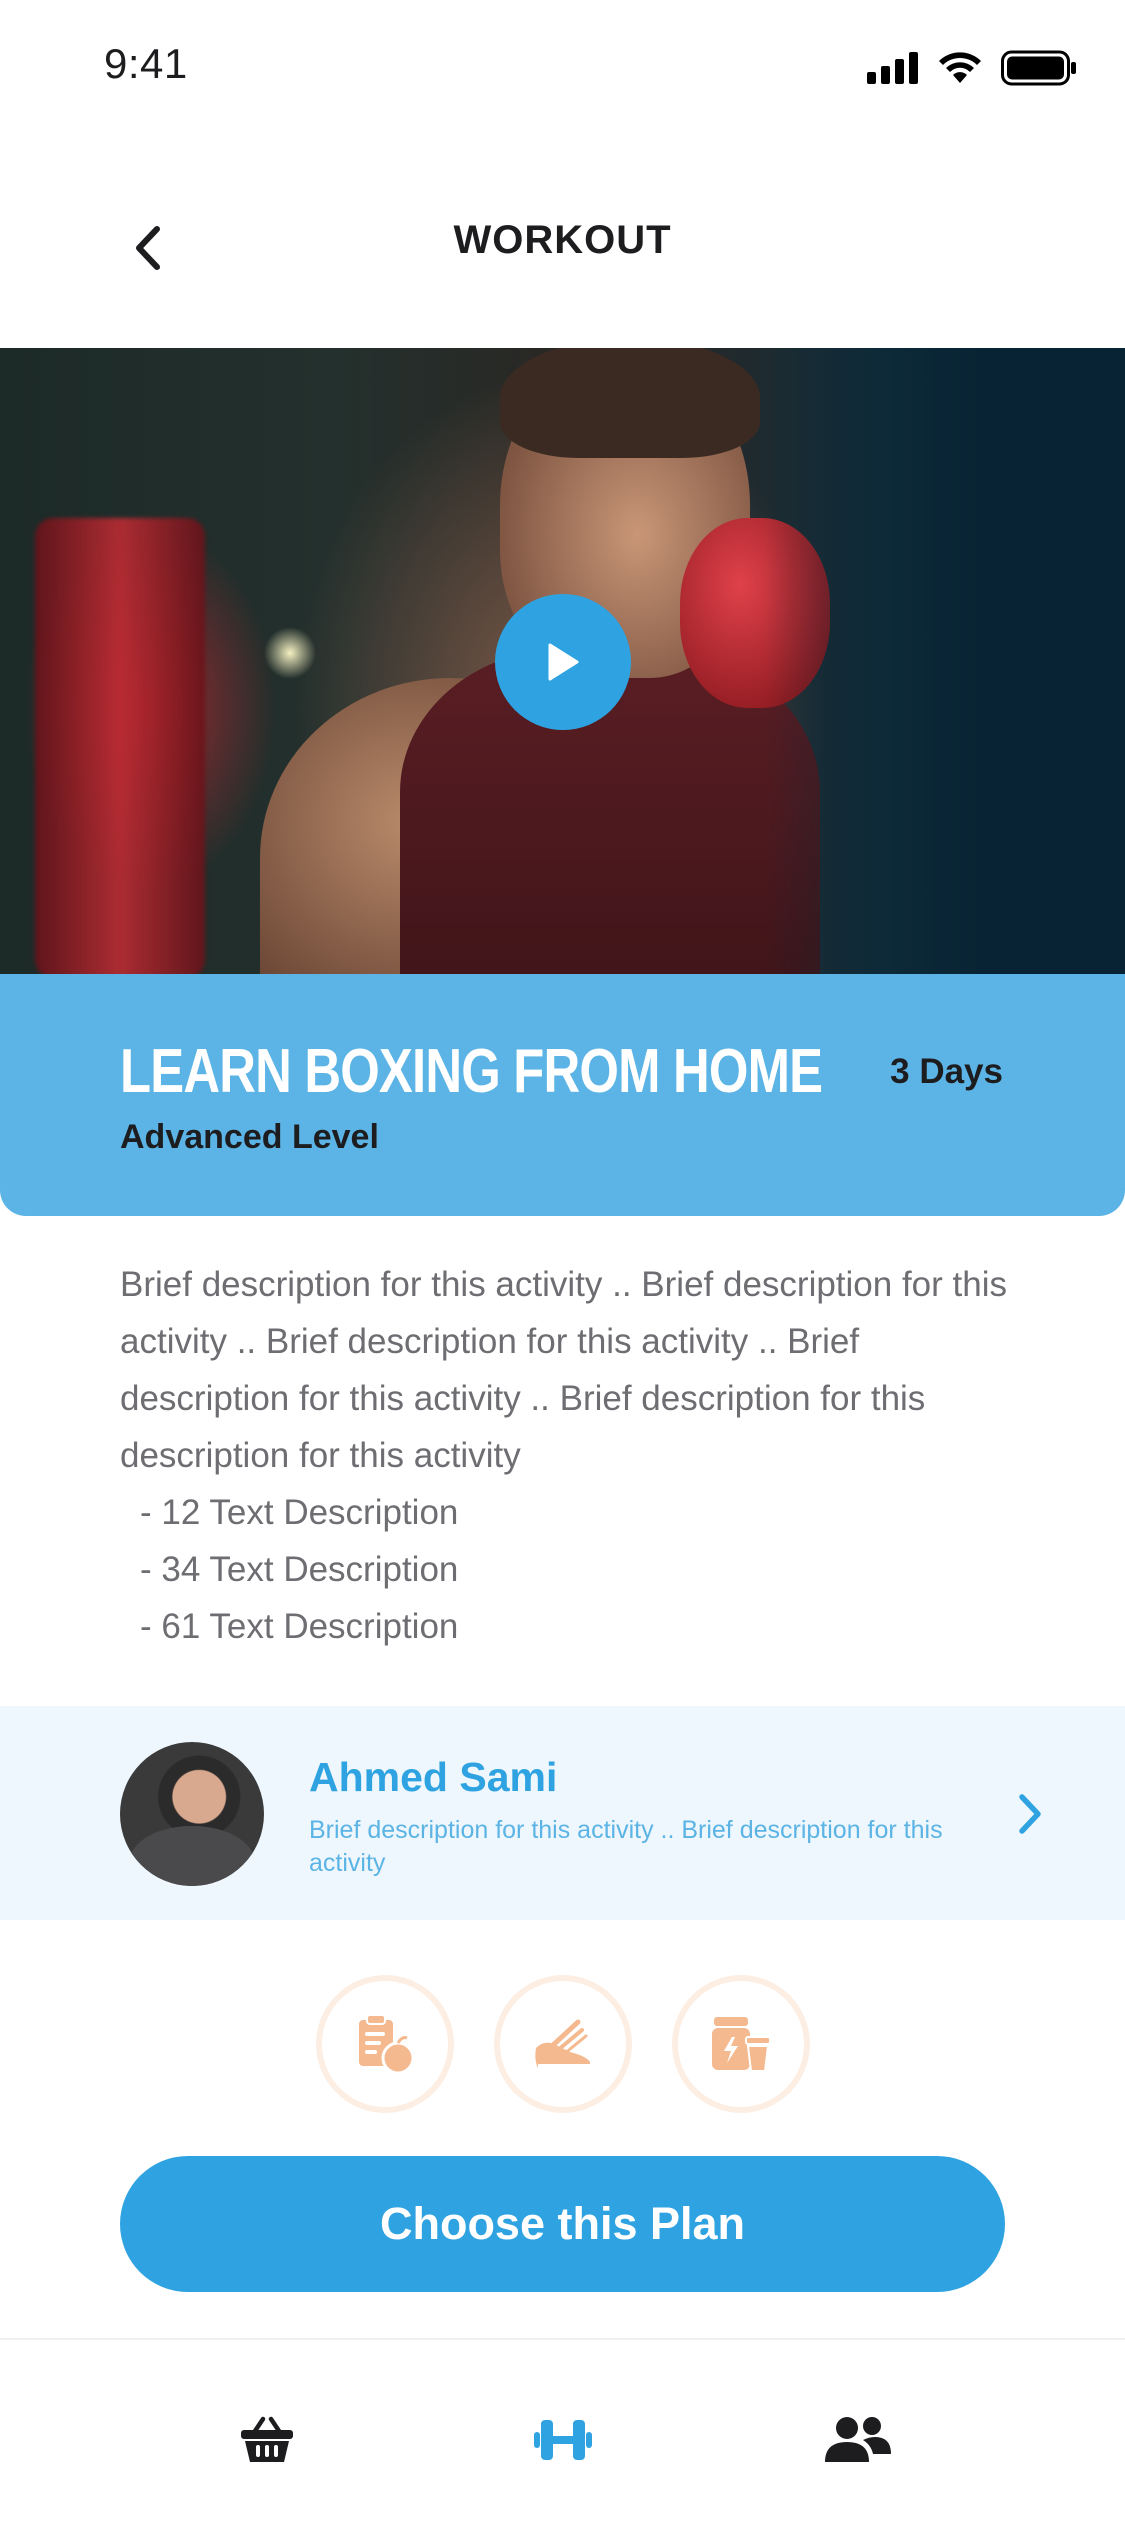  I want to click on feature-cardio, so click(562, 2044).